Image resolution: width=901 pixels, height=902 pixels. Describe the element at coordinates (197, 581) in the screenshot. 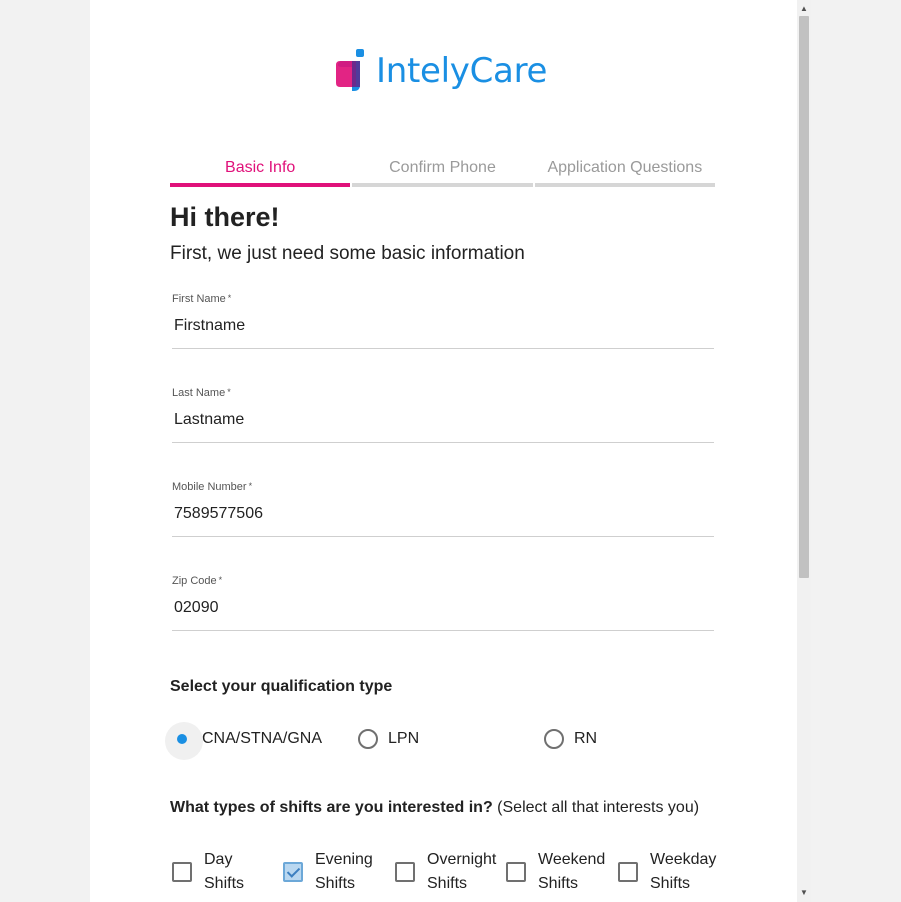

I see `zip-code-label: Zip Code *` at that location.